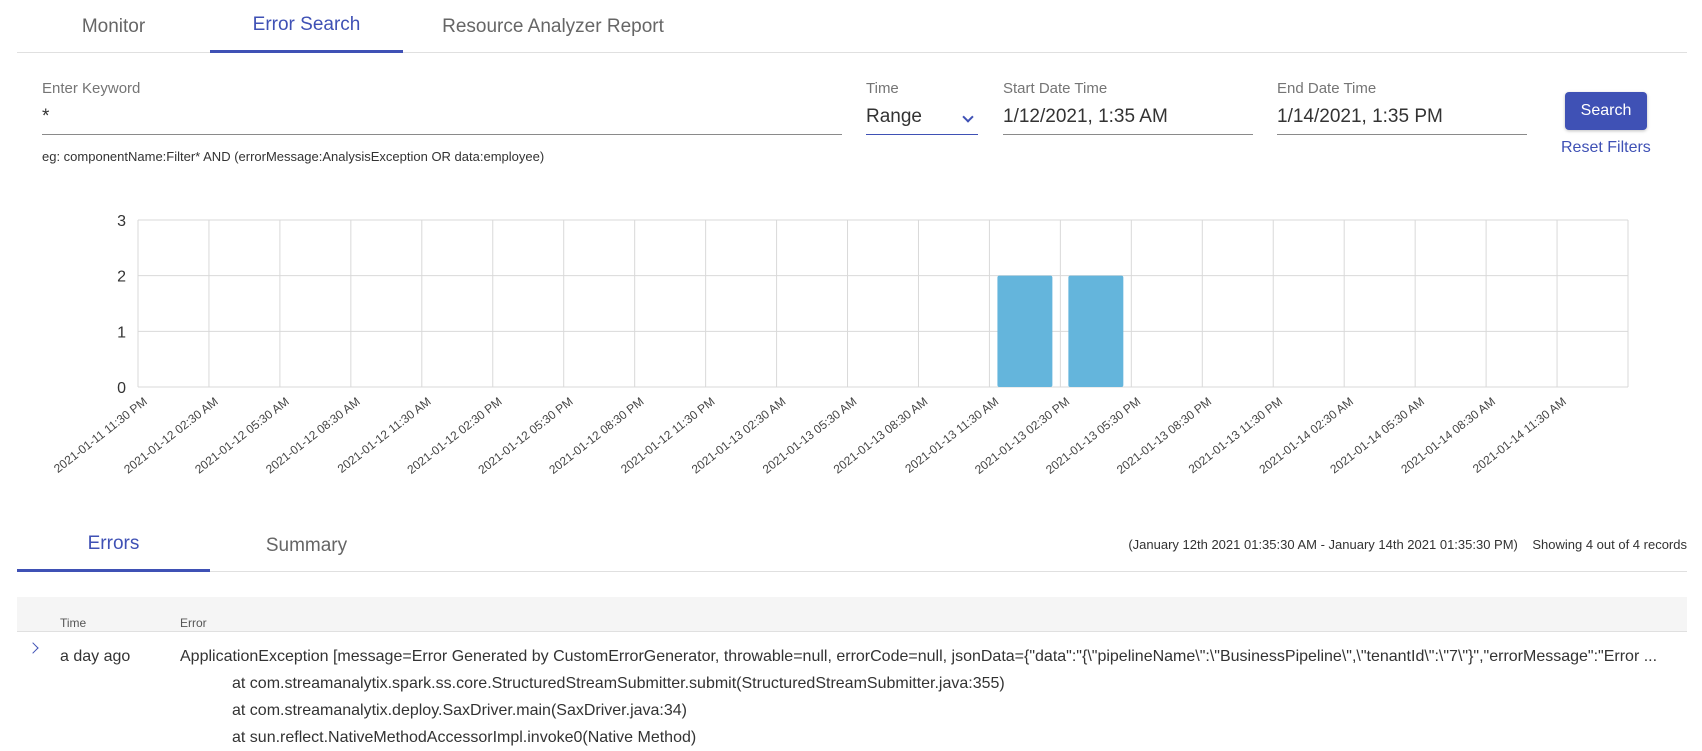 This screenshot has width=1702, height=751. What do you see at coordinates (553, 26) in the screenshot?
I see `tab-resource-analyzer-report: Resource Analyzer Report` at bounding box center [553, 26].